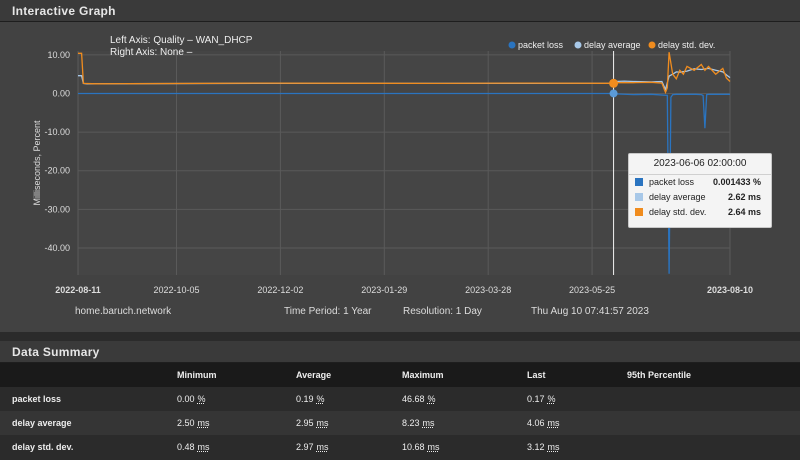  What do you see at coordinates (423, 375) in the screenshot?
I see `col-header-maximum: Maximum` at bounding box center [423, 375].